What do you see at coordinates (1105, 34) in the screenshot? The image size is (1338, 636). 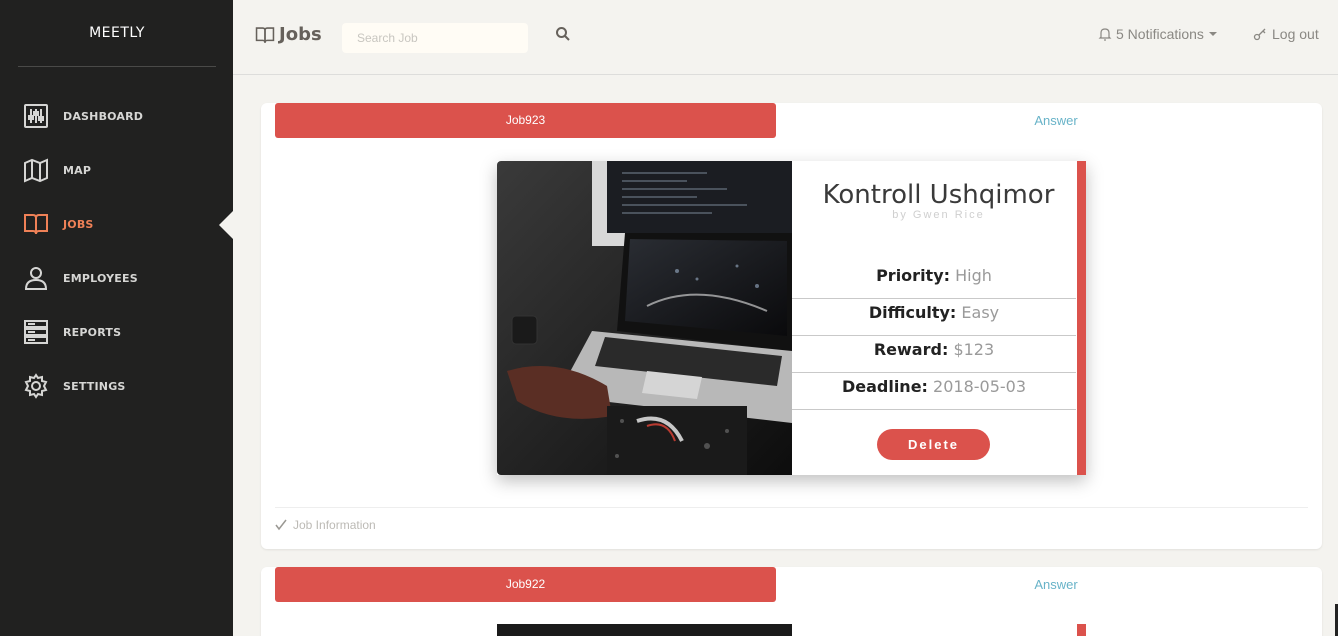 I see `bell-icon` at bounding box center [1105, 34].